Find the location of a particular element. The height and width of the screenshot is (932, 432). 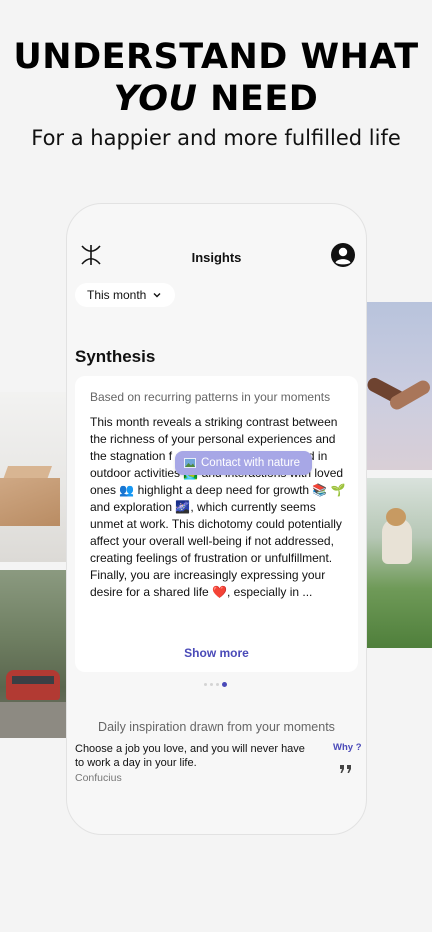

chevron-down-icon is located at coordinates (157, 295).